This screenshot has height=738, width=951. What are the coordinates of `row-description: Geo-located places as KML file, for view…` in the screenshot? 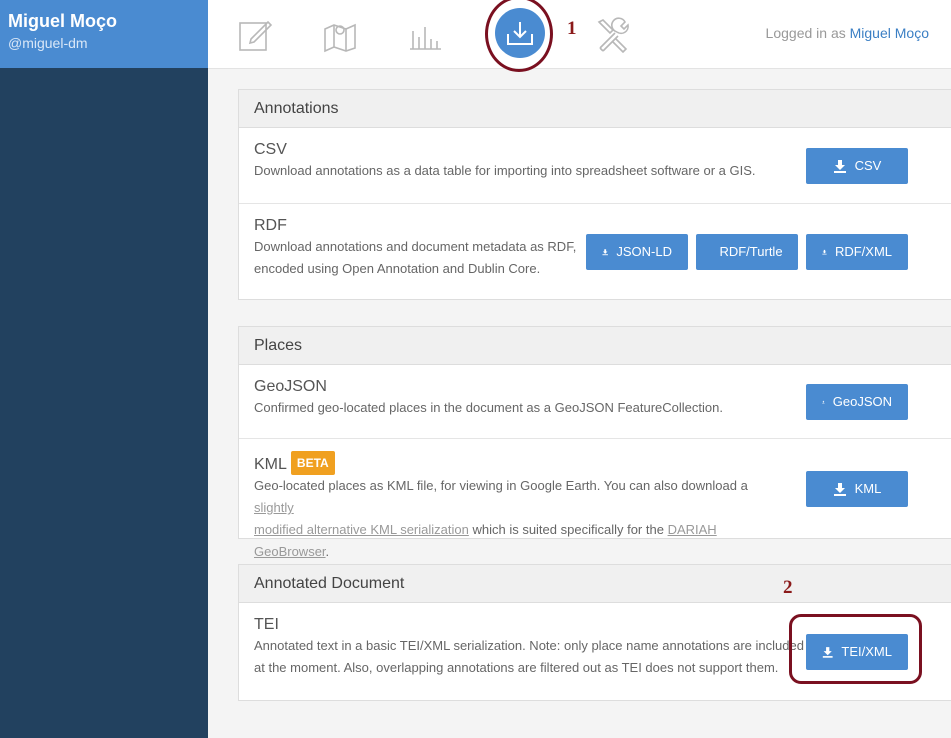 It's located at (501, 518).